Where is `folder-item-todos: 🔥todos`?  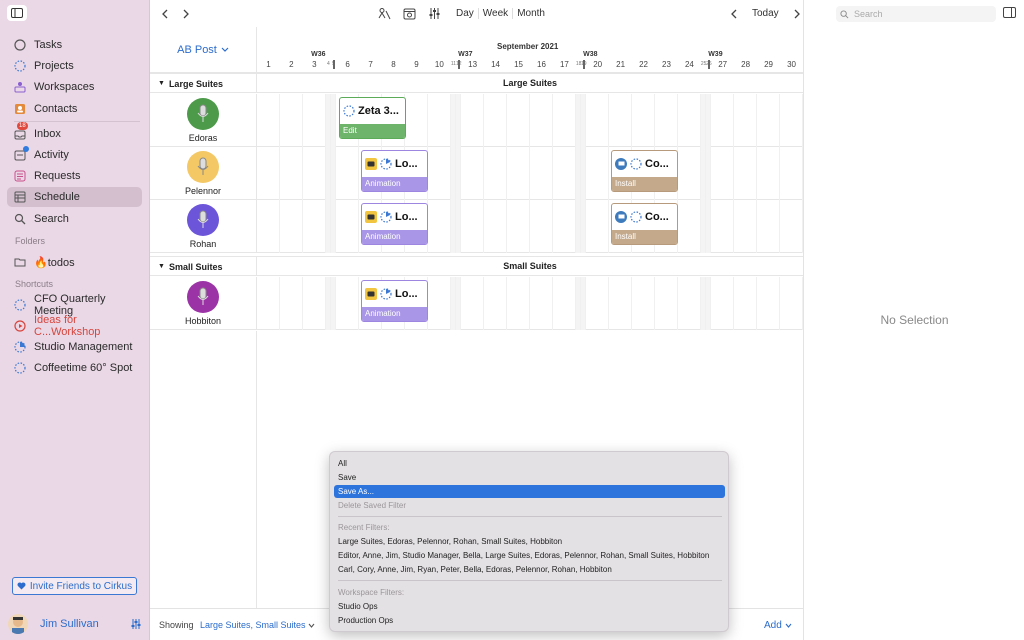
folder-item-todos: 🔥todos is located at coordinates (74, 262).